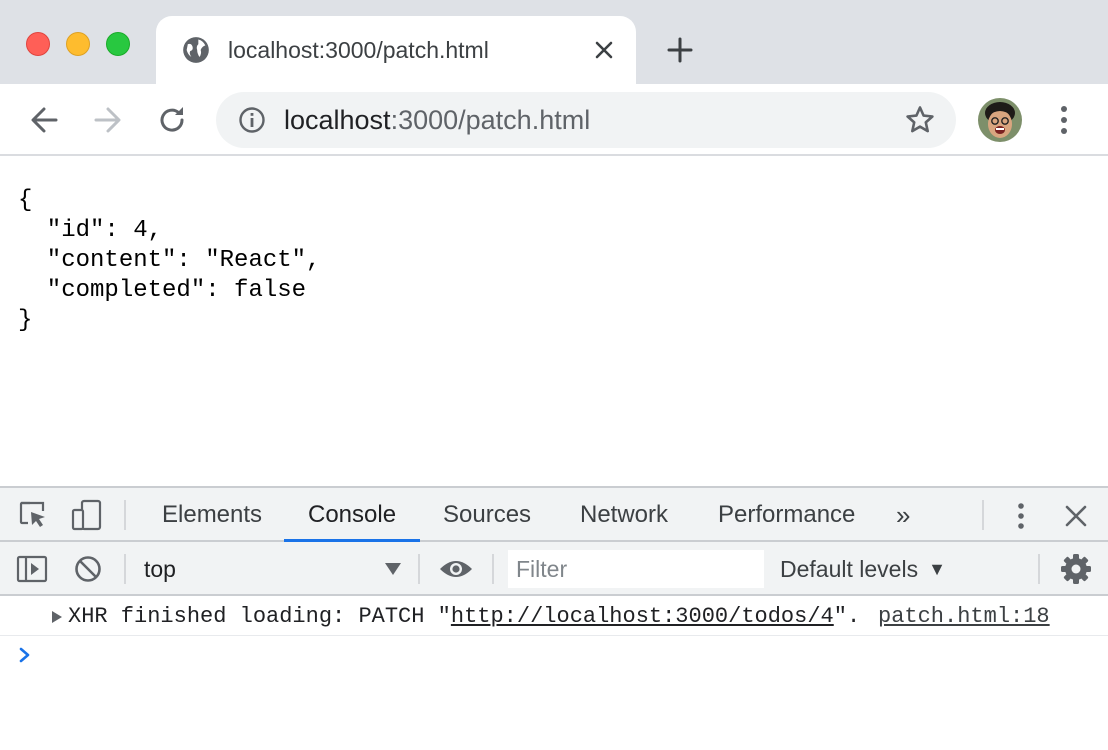 This screenshot has height=750, width=1108. I want to click on tab-elements: Elements, so click(212, 515).